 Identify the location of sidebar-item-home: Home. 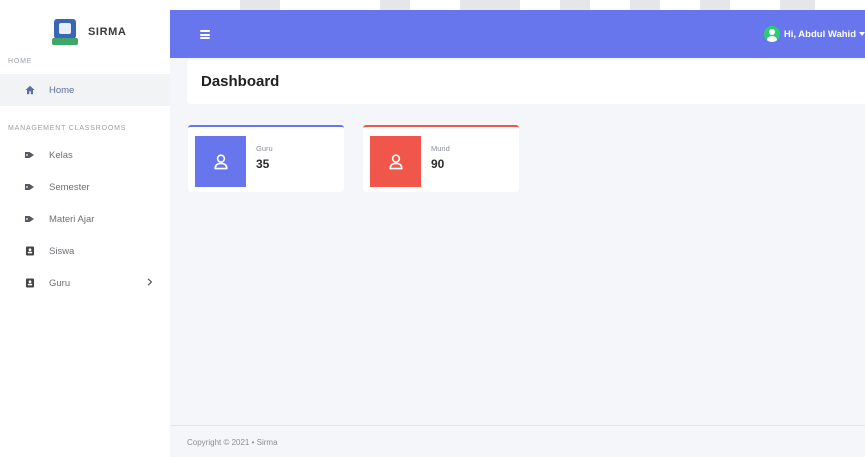
(85, 90).